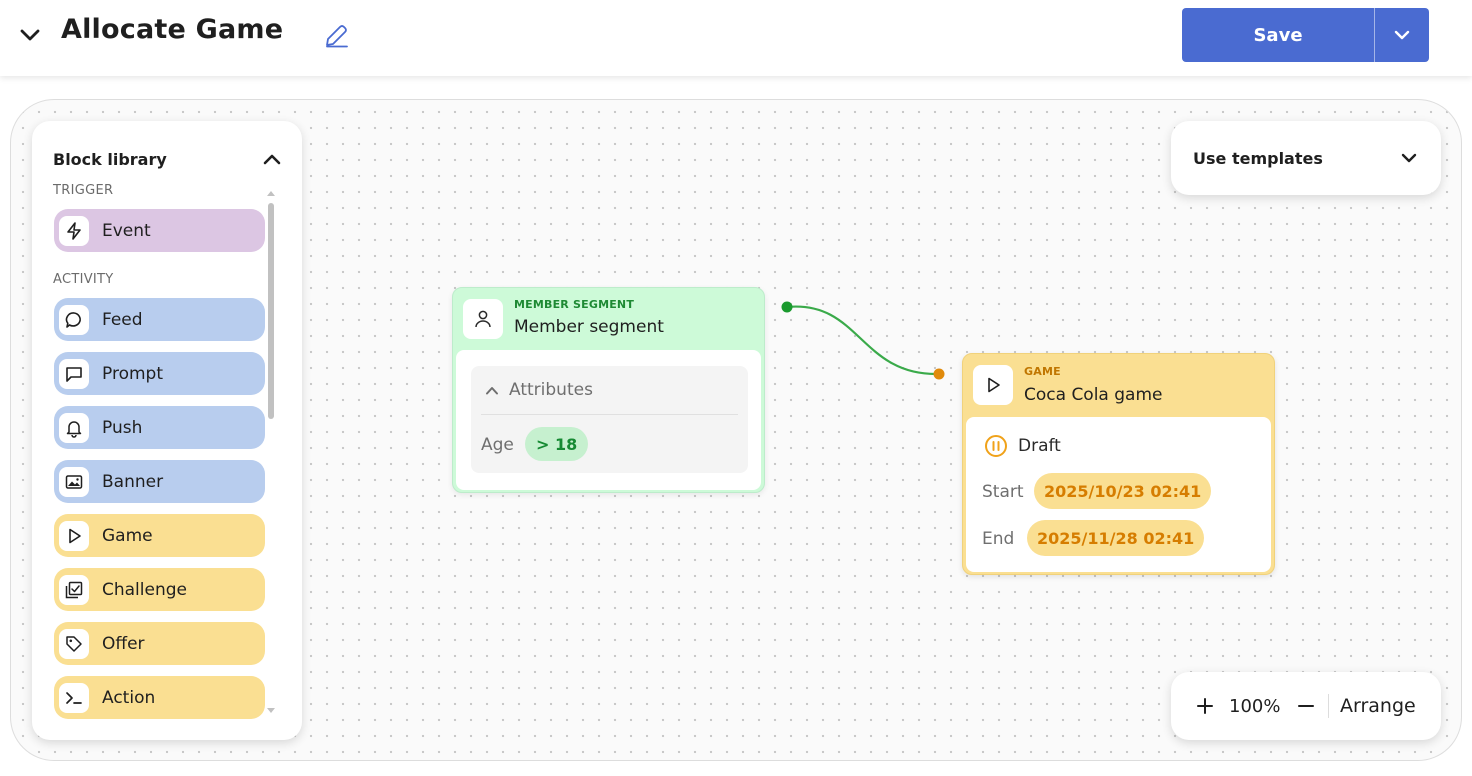  Describe the element at coordinates (172, 29) in the screenshot. I see `page-title: Allocate Game` at that location.